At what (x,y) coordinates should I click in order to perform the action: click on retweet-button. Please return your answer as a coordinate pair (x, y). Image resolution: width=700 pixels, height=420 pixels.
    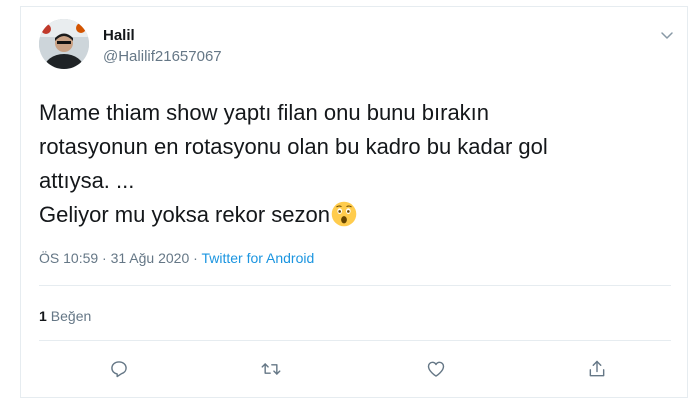
    Looking at the image, I should click on (271, 369).